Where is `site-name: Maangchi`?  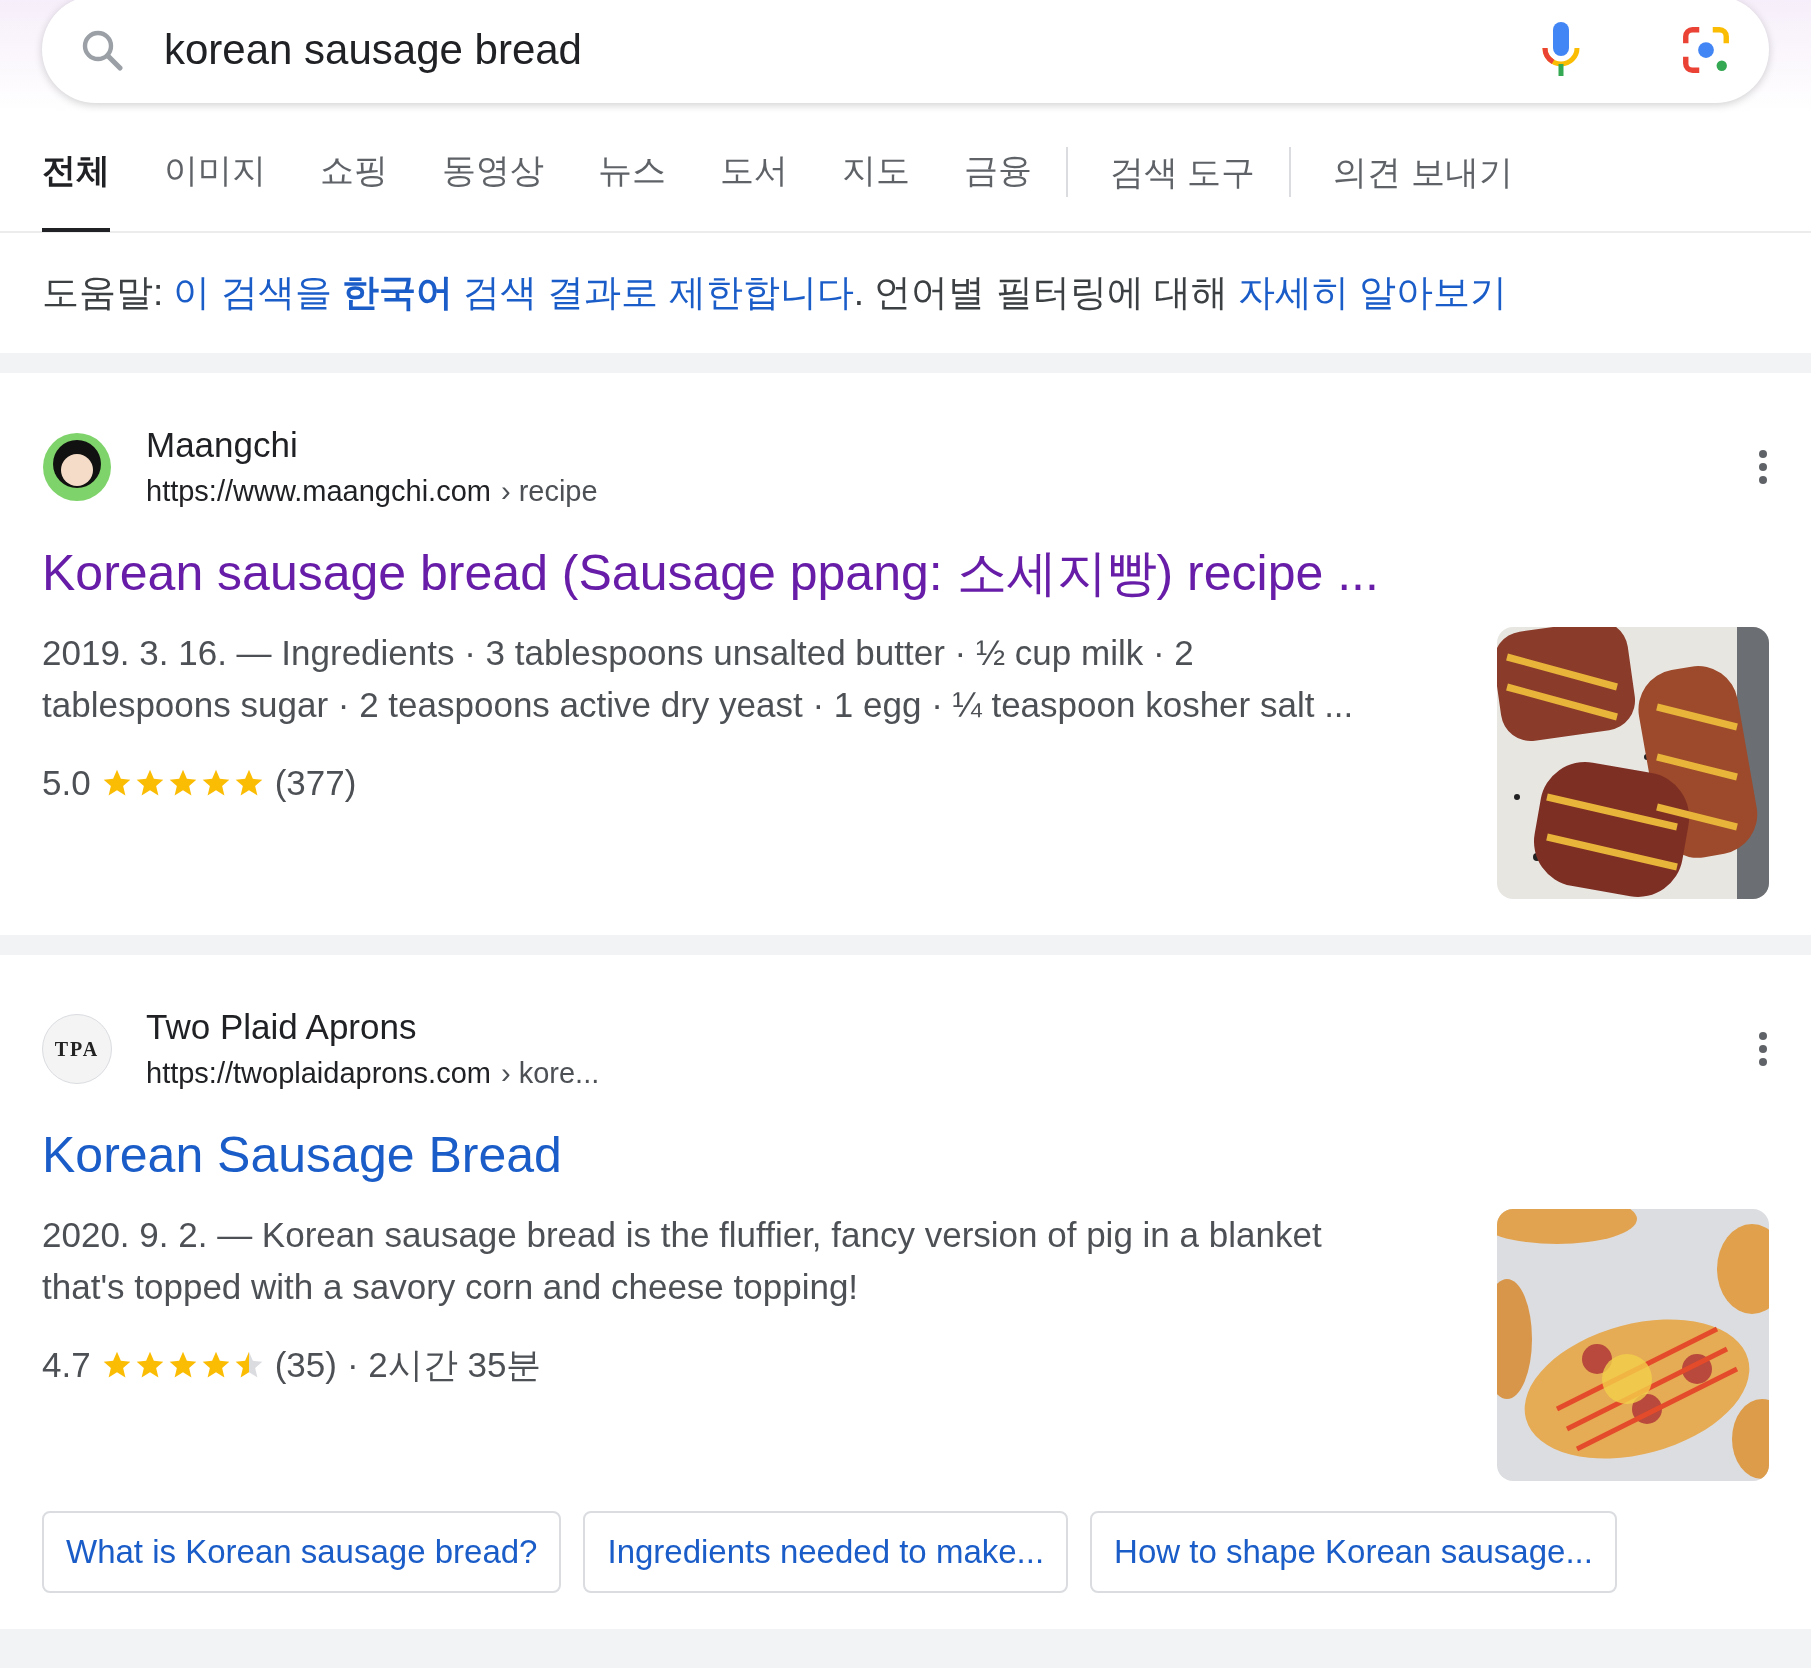 site-name: Maangchi is located at coordinates (222, 445).